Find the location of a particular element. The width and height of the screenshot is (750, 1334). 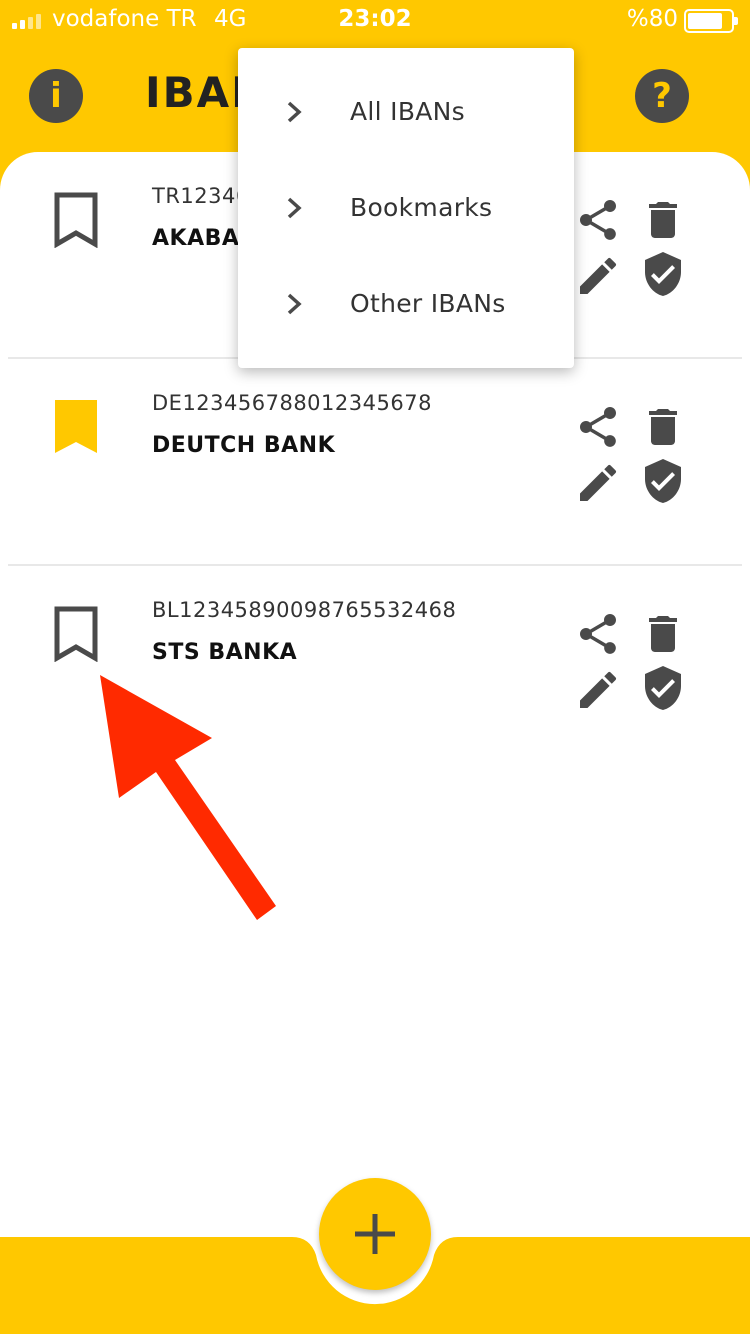

info-icon: i is located at coordinates (56, 96).